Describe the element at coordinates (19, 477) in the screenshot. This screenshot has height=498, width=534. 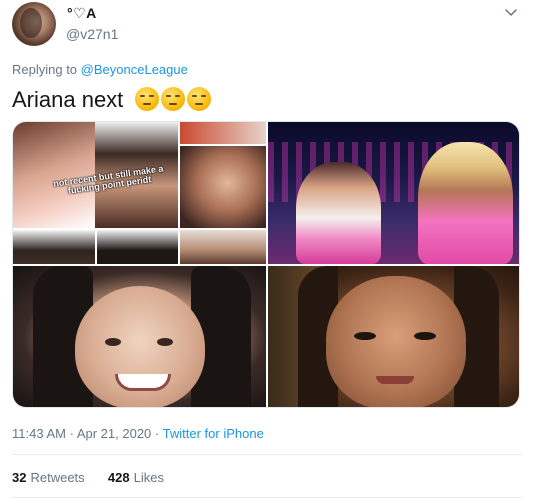
I see `retweets-count: 32` at that location.